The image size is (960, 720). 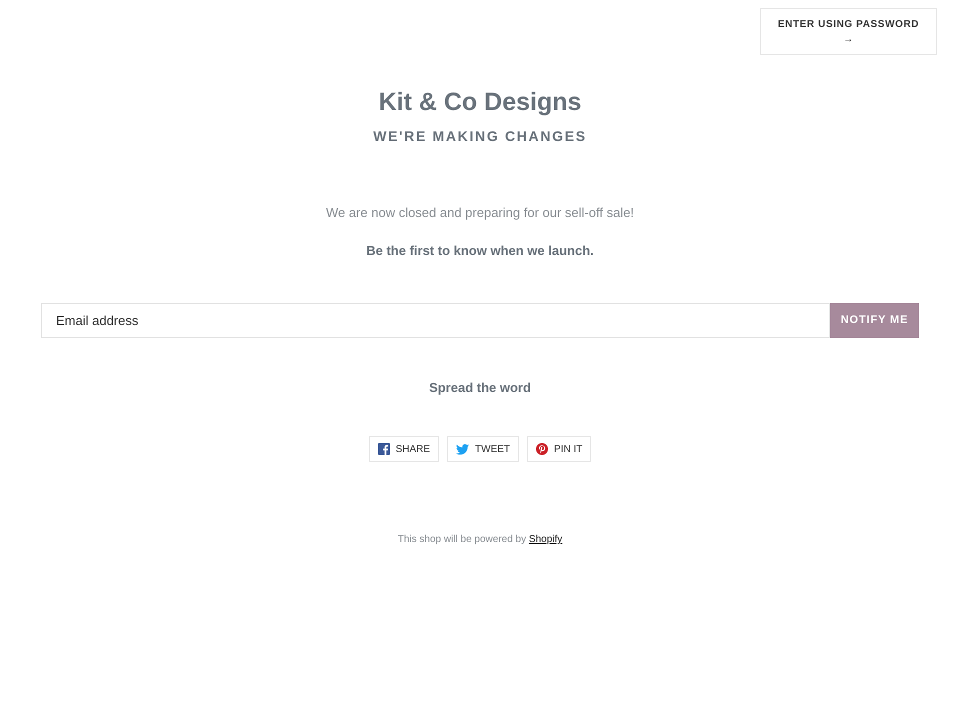 What do you see at coordinates (435, 320) in the screenshot?
I see `email-field: Email address` at bounding box center [435, 320].